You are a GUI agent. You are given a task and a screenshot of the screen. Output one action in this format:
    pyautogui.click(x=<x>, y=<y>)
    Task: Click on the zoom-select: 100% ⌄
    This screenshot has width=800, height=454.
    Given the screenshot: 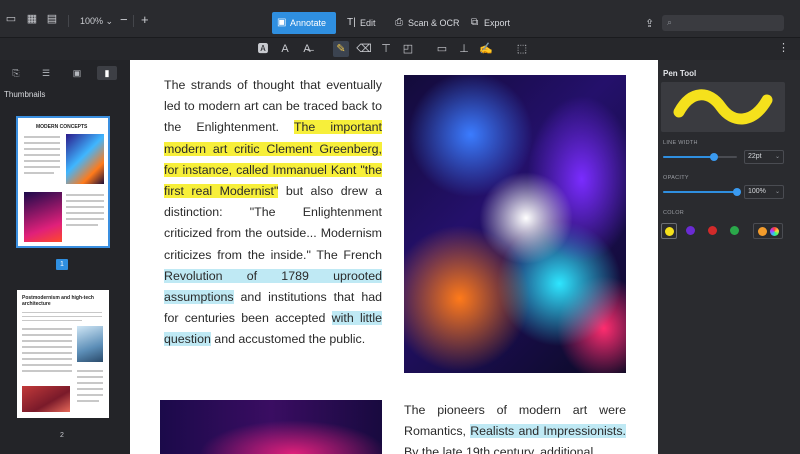 What is the action you would take?
    pyautogui.click(x=96, y=21)
    